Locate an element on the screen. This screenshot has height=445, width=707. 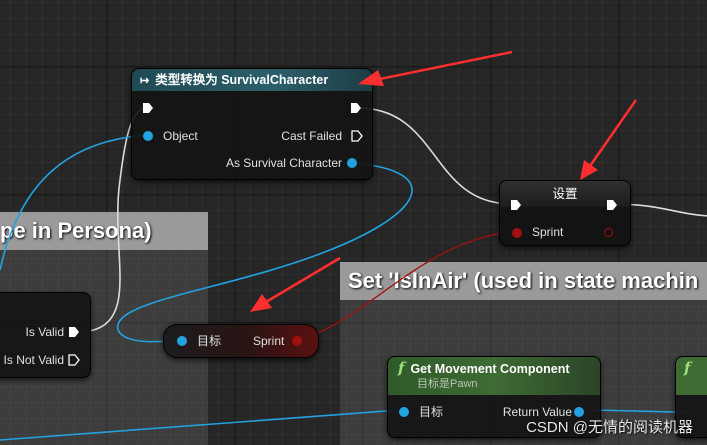
watermark: CSDN @无情的阅读机器 is located at coordinates (609, 427).